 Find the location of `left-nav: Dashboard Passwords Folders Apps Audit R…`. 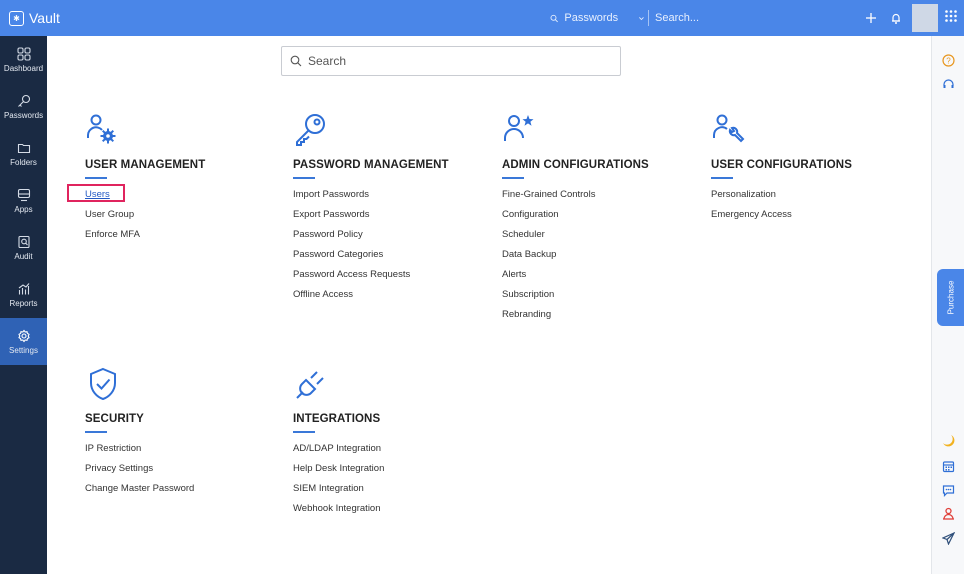

left-nav: Dashboard Passwords Folders Apps Audit R… is located at coordinates (23, 305).